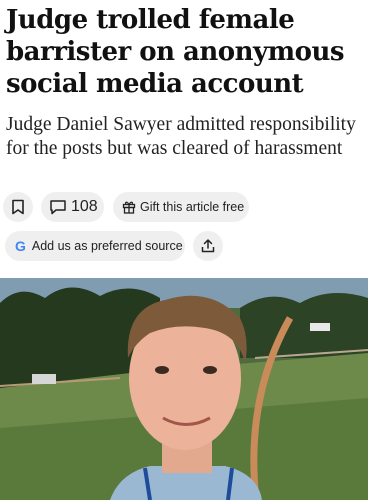 This screenshot has height=500, width=368. I want to click on share-button, so click(208, 246).